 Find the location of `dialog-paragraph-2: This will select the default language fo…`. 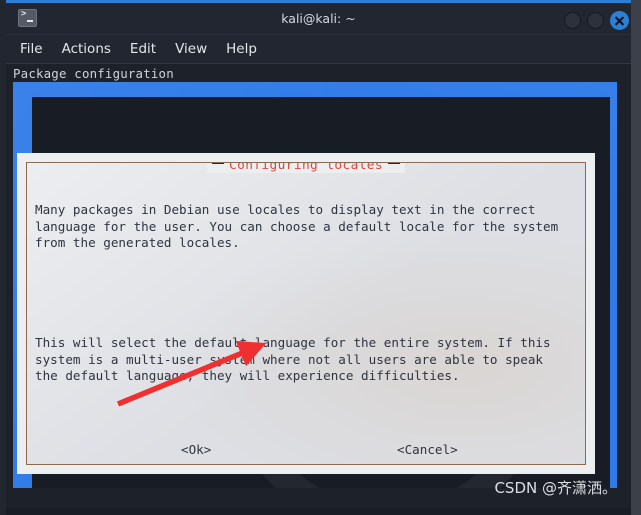

dialog-paragraph-2: This will select the default language fo… is located at coordinates (293, 359).